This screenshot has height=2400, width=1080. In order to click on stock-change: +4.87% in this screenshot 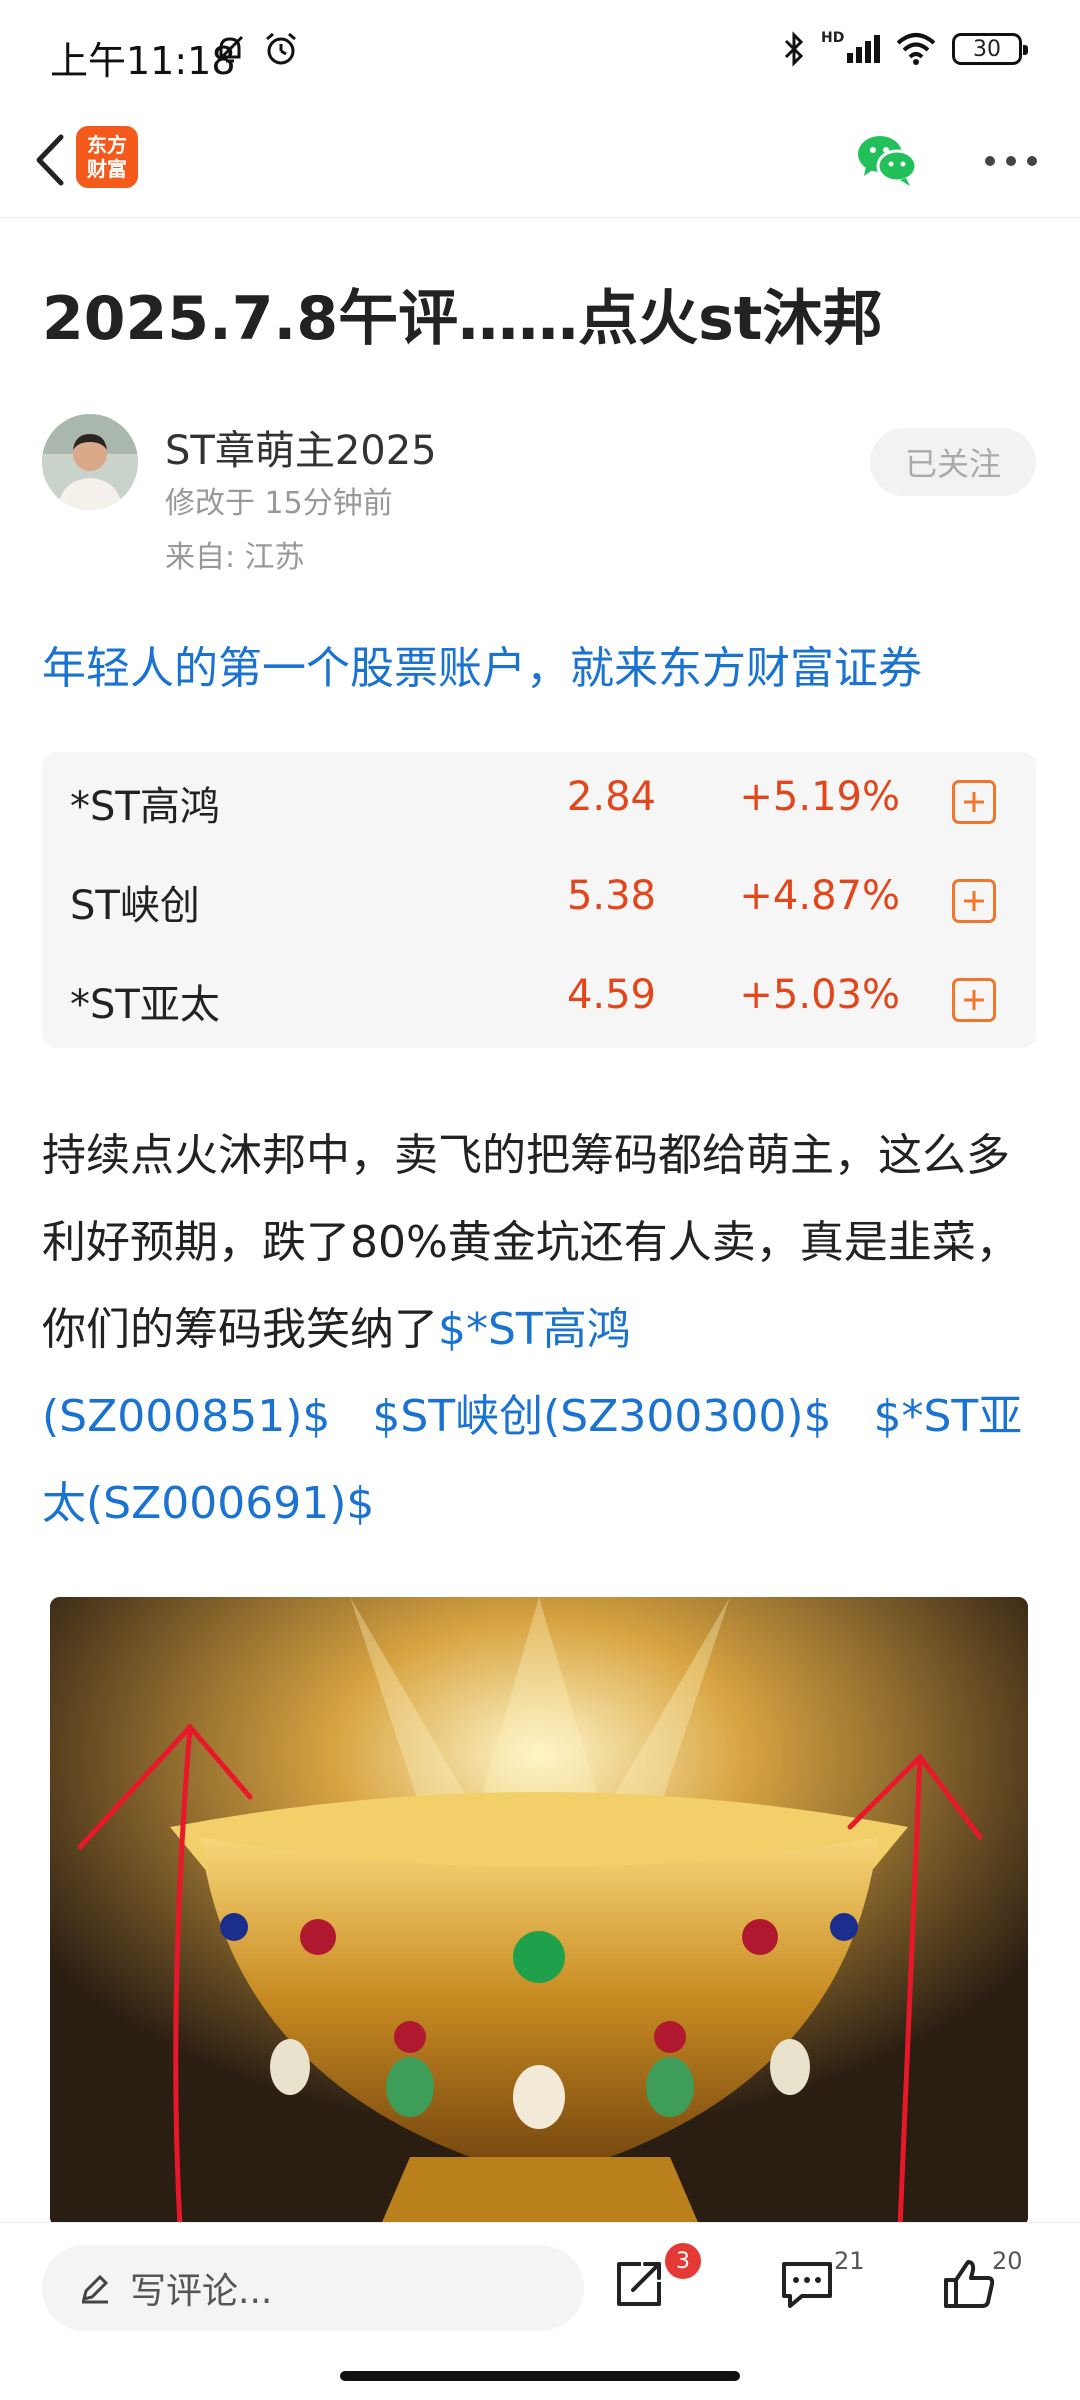, I will do `click(819, 896)`.